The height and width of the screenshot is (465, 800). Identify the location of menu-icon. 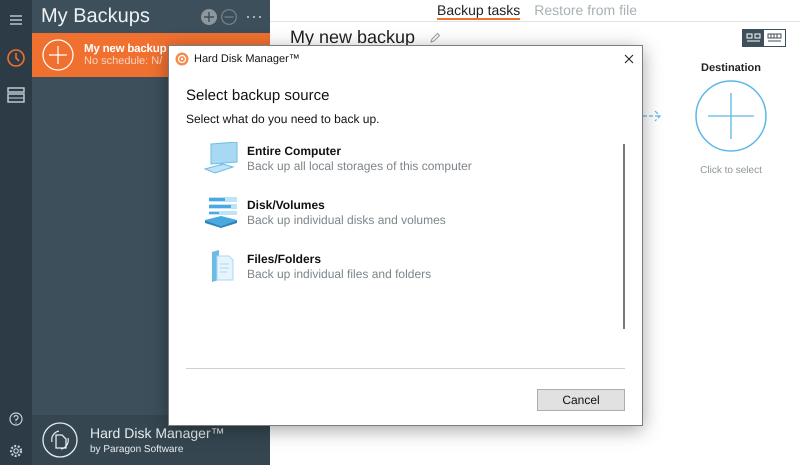
(16, 20).